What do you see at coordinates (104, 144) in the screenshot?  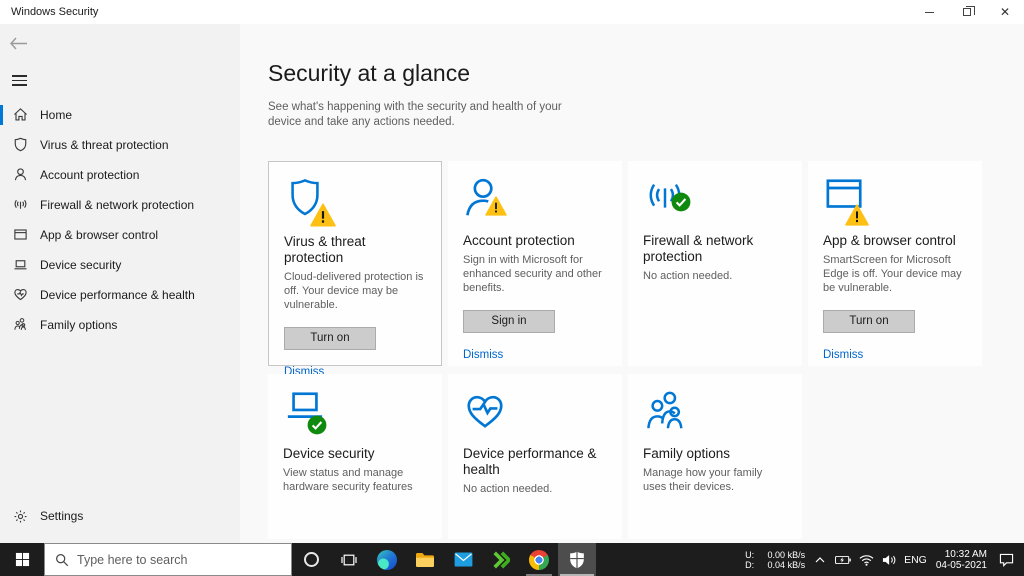 I see `sidebar-item-label: Virus & threat protection` at bounding box center [104, 144].